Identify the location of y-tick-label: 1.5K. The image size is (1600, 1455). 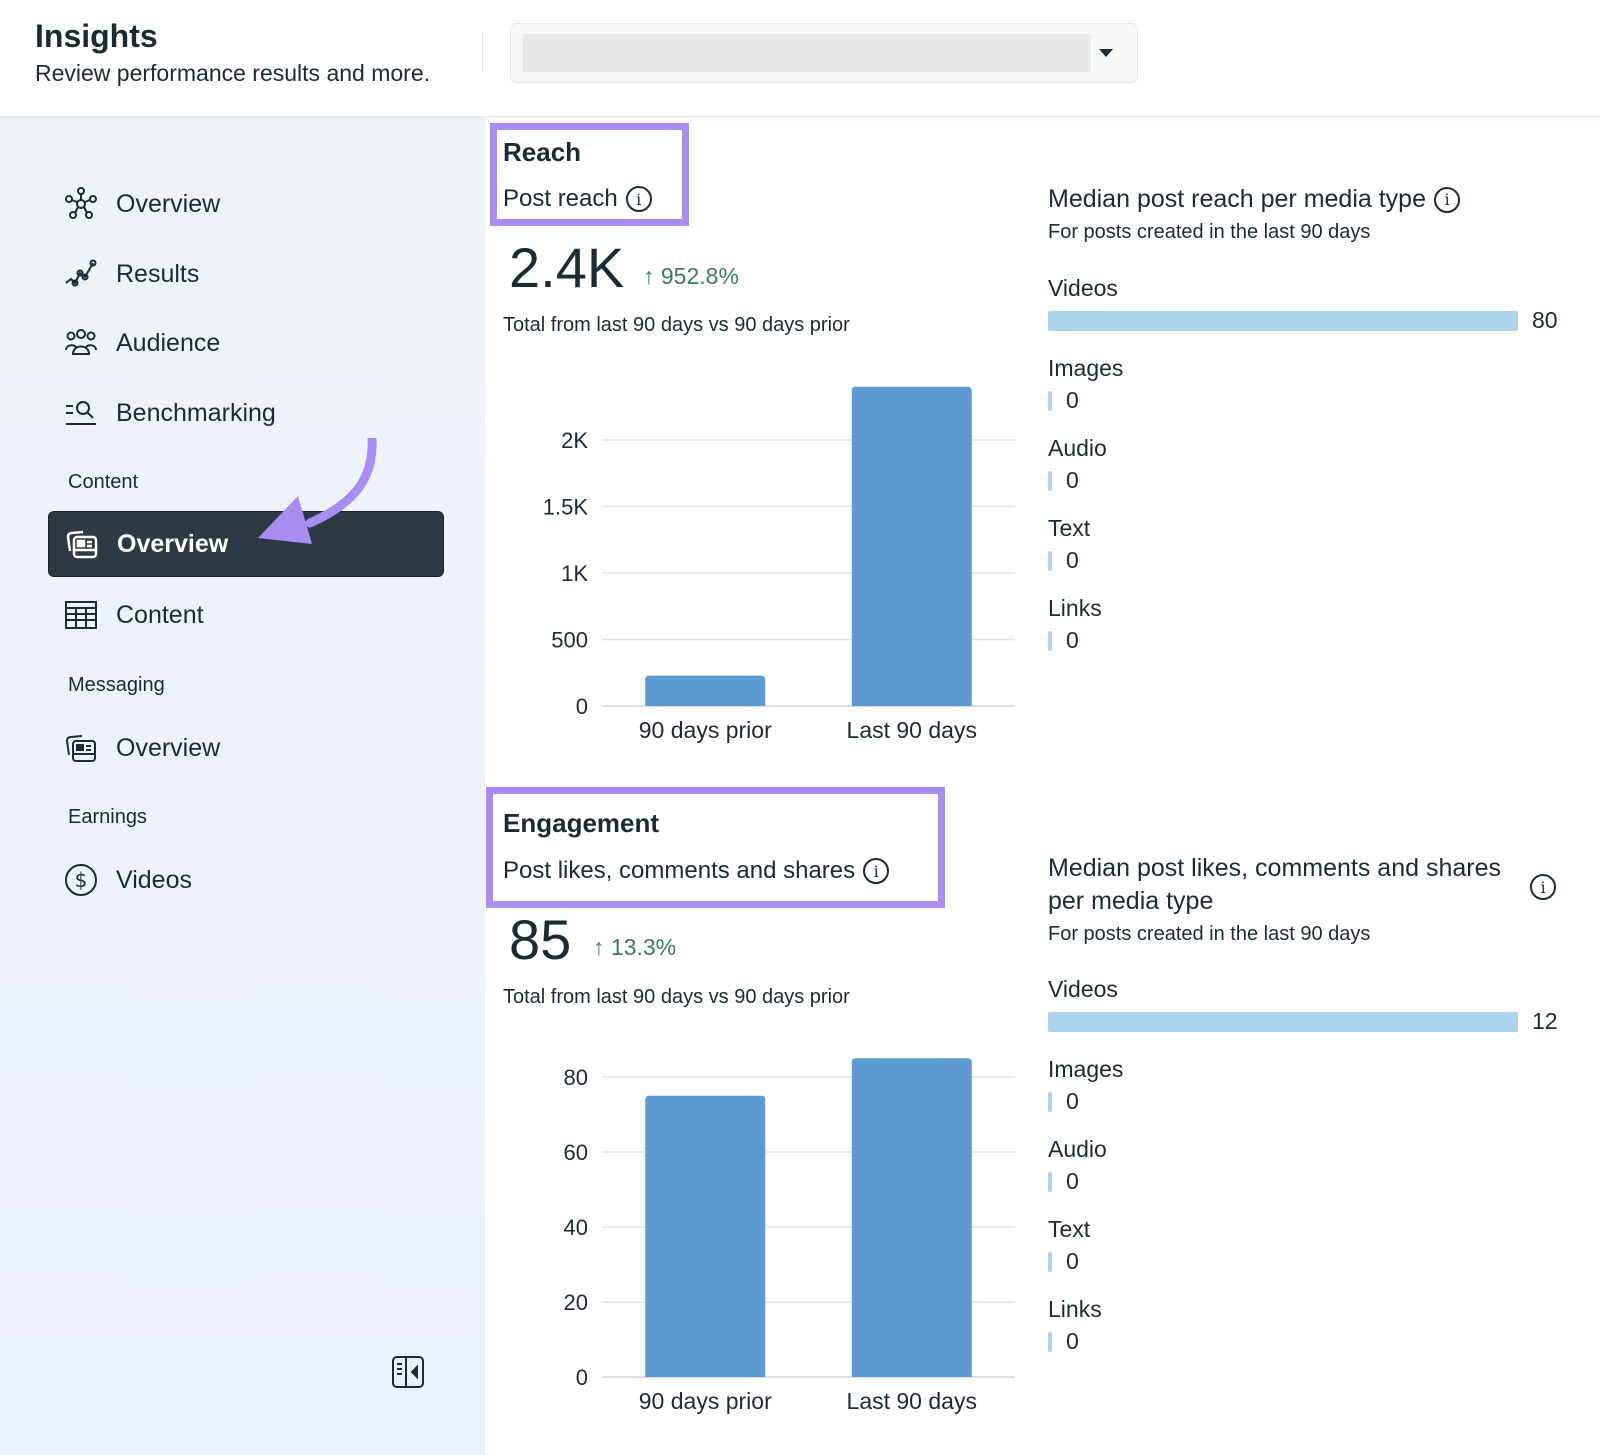
(566, 507).